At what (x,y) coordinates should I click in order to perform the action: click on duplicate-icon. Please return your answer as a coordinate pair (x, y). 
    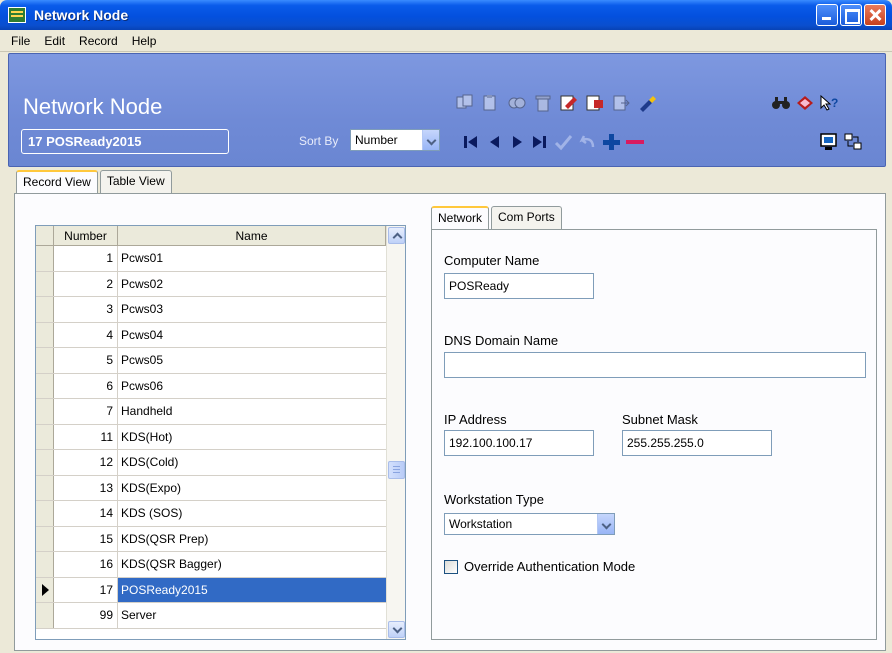
    Looking at the image, I should click on (517, 103).